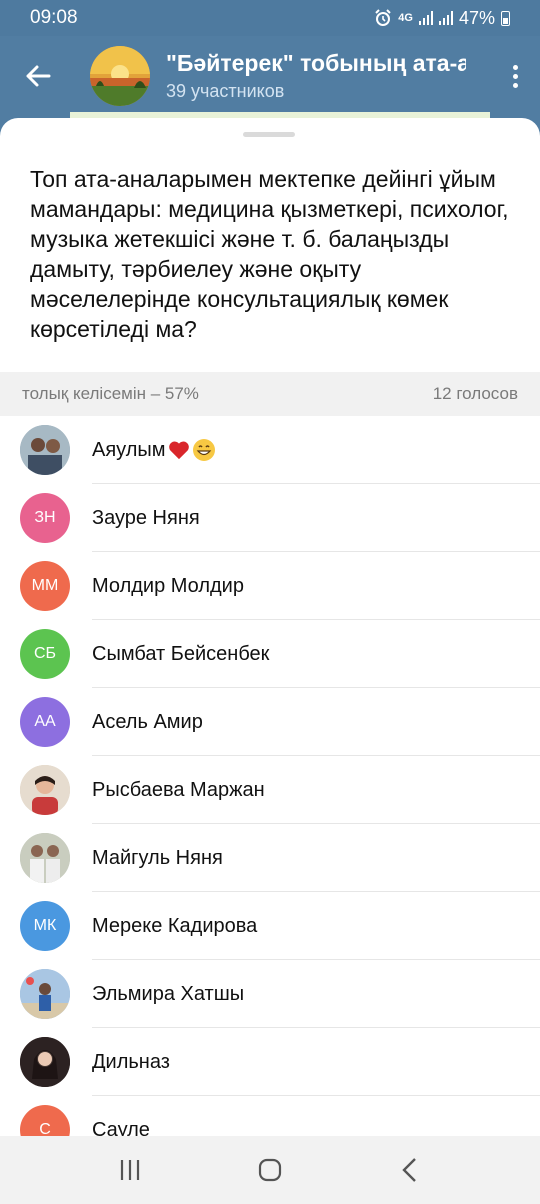  I want to click on voter-name: Аяулым, so click(154, 450).